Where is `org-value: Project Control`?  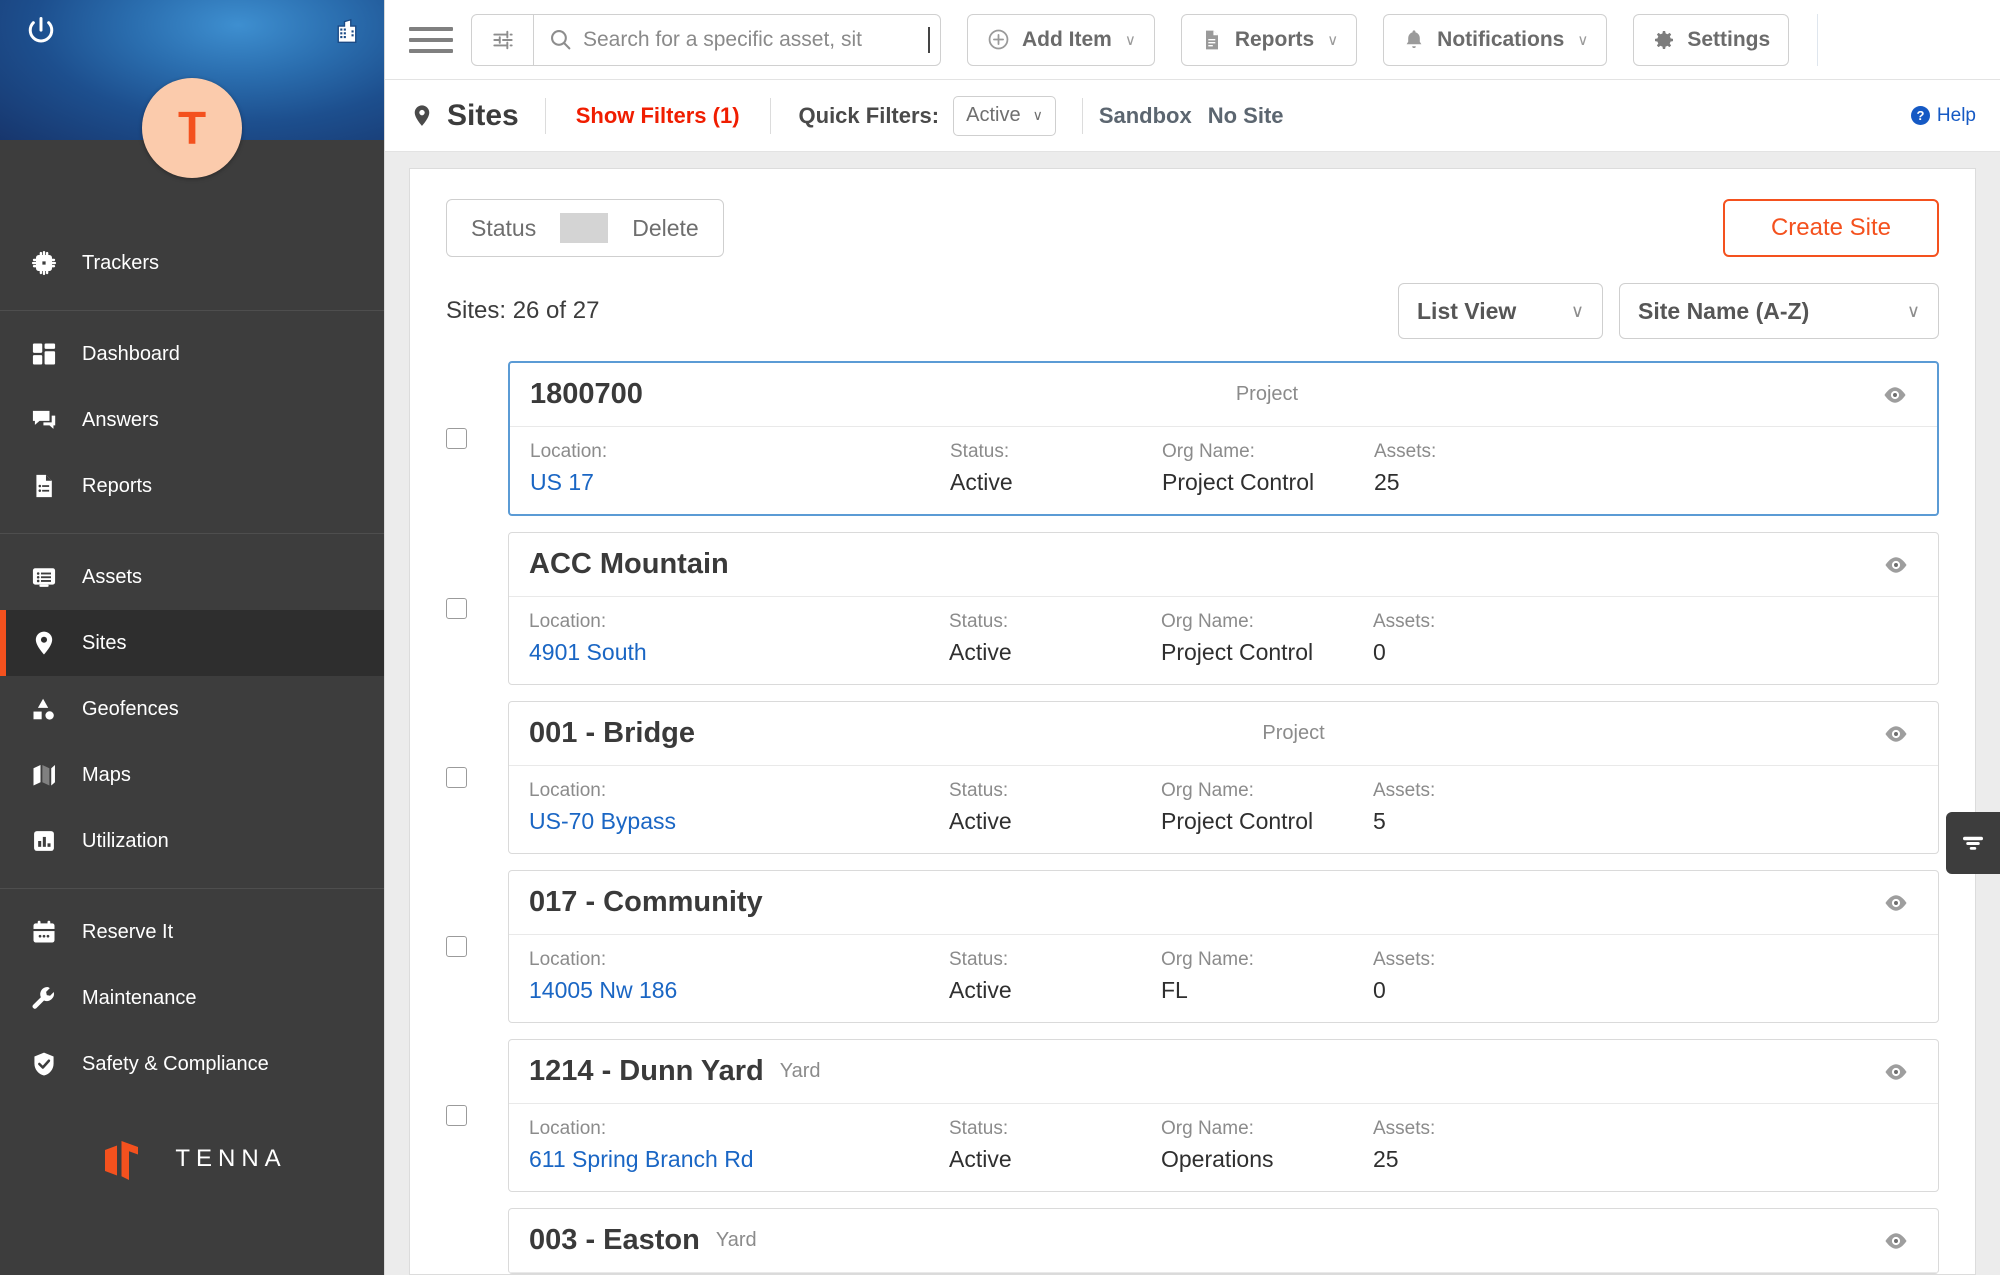
org-value: Project Control is located at coordinates (1237, 652).